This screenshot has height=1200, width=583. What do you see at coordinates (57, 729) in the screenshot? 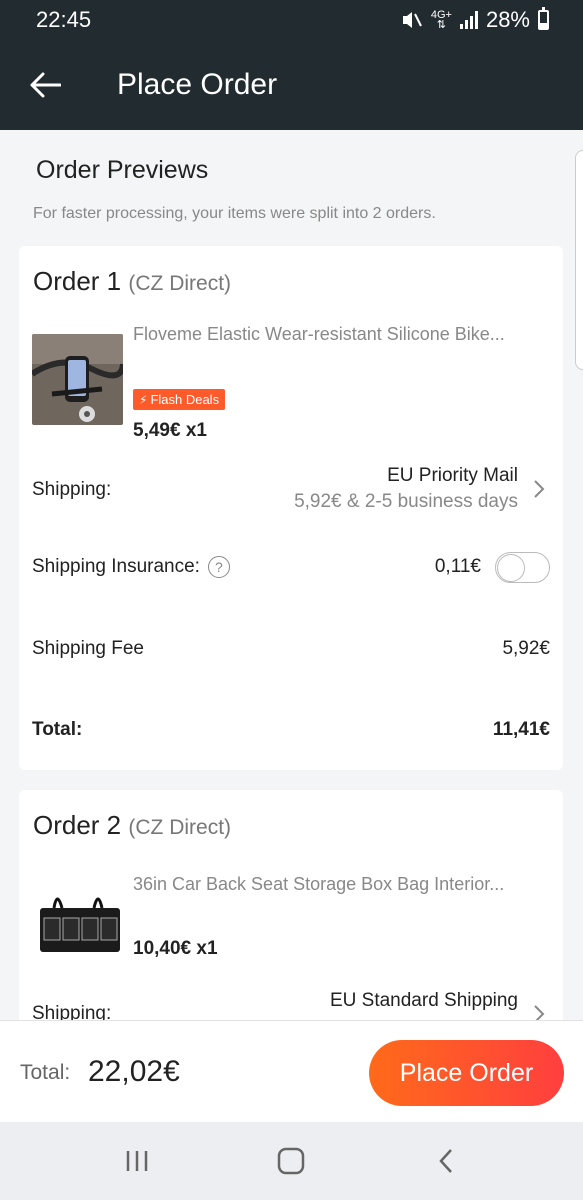
I see `order-total-label: Total:` at bounding box center [57, 729].